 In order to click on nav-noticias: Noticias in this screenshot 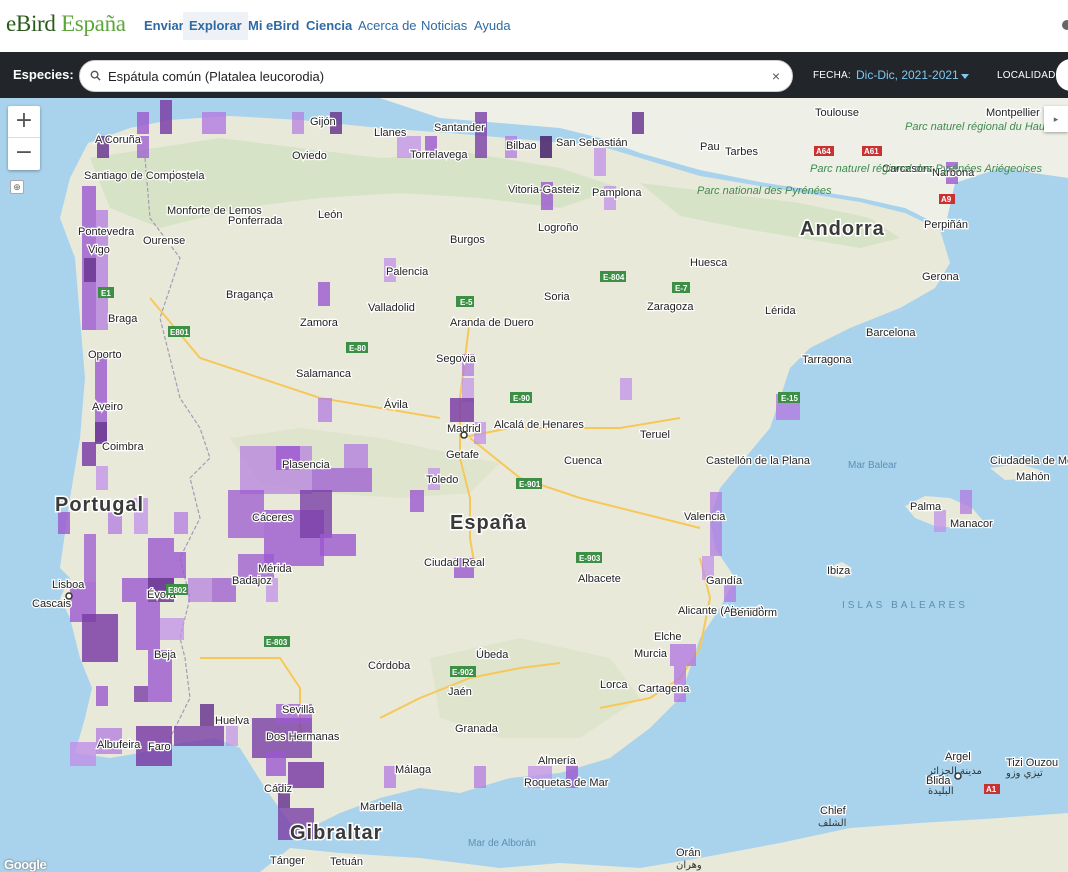, I will do `click(444, 26)`.